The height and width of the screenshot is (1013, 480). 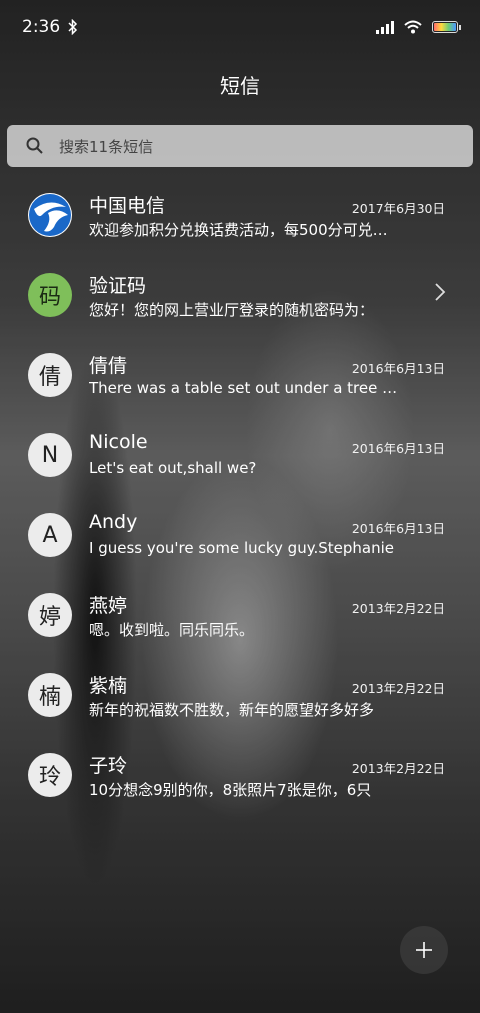 I want to click on search-input: 搜索11条短信, so click(x=240, y=146).